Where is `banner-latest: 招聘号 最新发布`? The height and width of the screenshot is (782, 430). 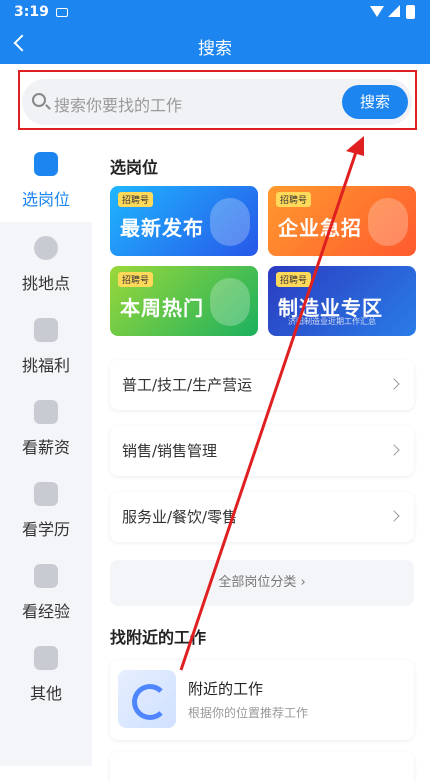 banner-latest: 招聘号 最新发布 is located at coordinates (184, 221).